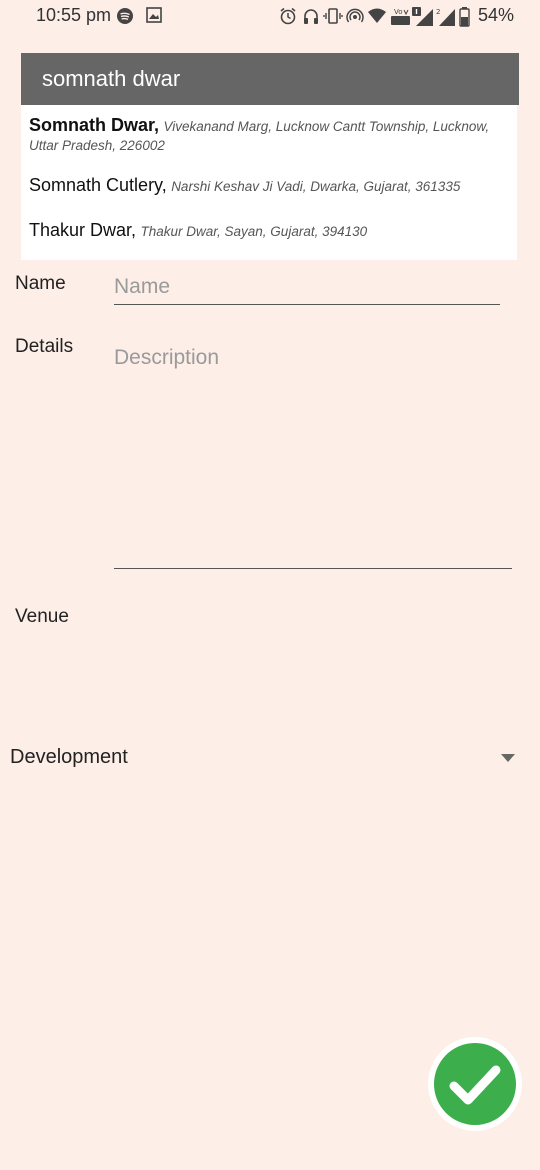 Image resolution: width=540 pixels, height=1170 pixels. Describe the element at coordinates (69, 757) in the screenshot. I see `category-selected-value: Development` at that location.